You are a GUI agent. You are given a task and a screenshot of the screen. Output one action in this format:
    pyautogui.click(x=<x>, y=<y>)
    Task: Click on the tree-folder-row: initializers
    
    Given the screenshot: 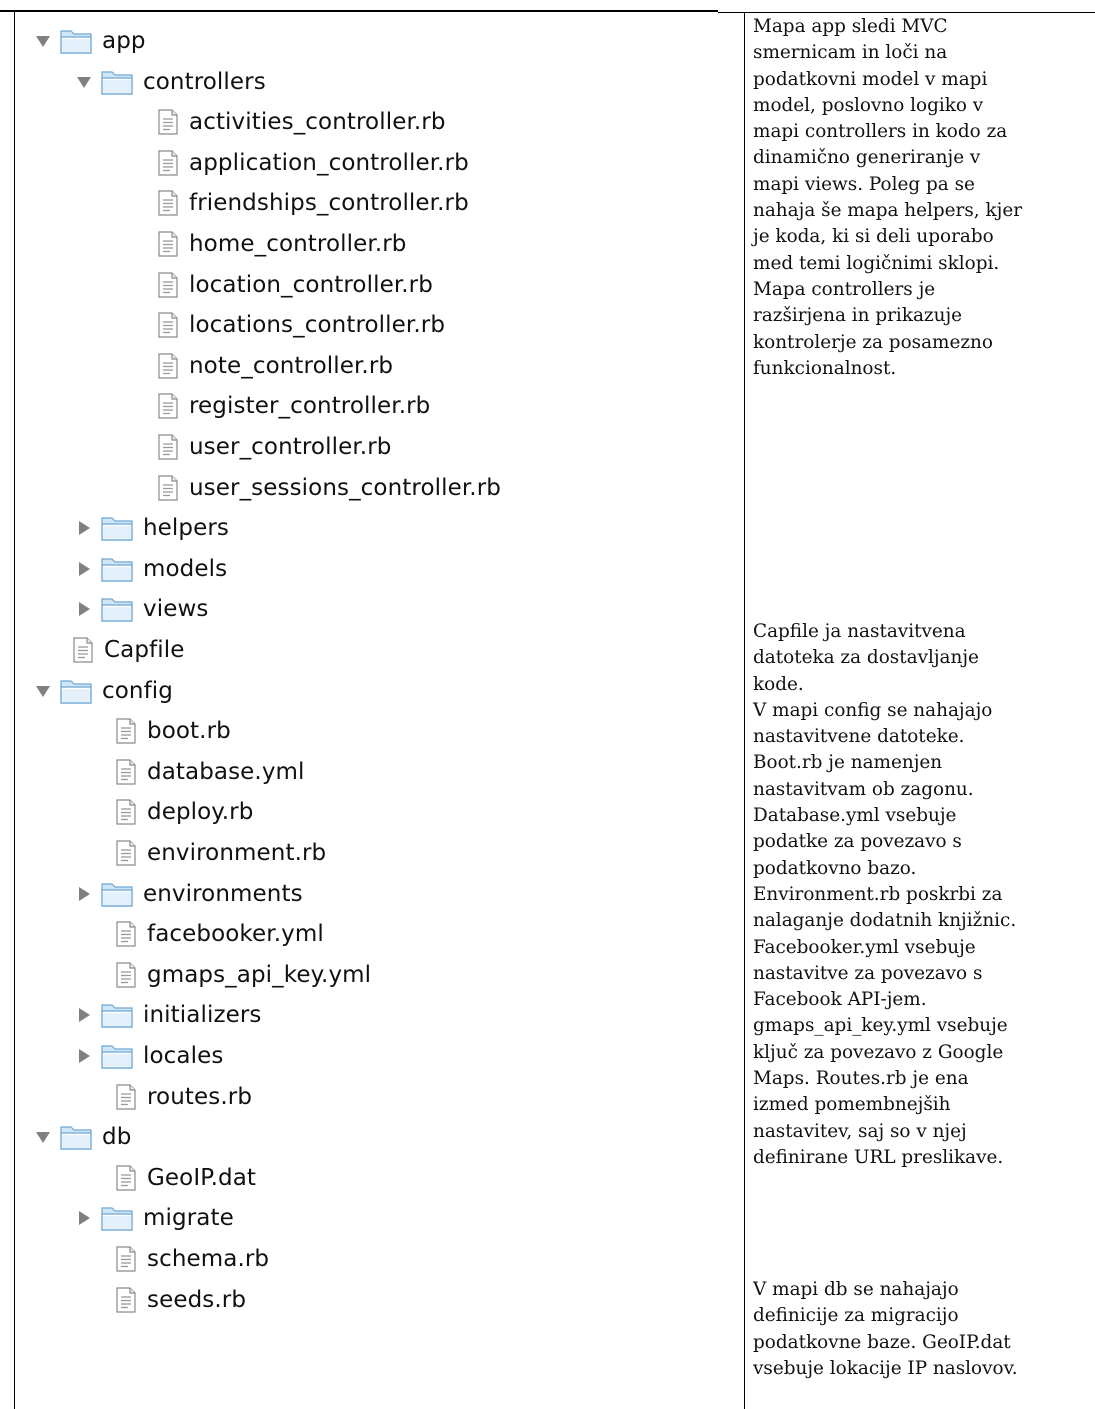 What is the action you would take?
    pyautogui.click(x=168, y=1015)
    